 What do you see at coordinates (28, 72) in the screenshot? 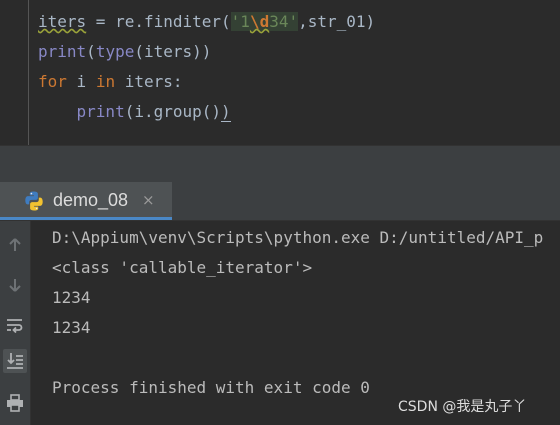
I see `gutter-divider` at bounding box center [28, 72].